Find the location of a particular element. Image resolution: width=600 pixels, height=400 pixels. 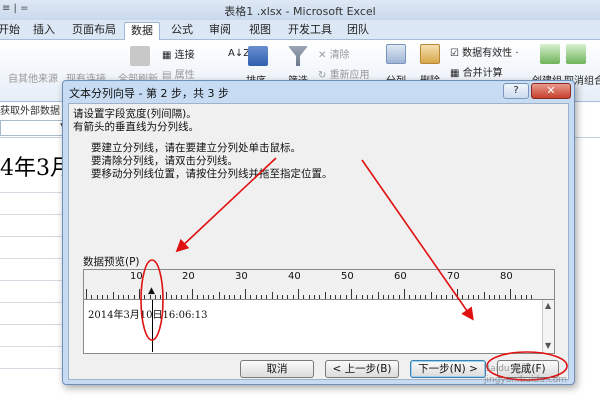

tab-formulas: 公式 is located at coordinates (182, 31).